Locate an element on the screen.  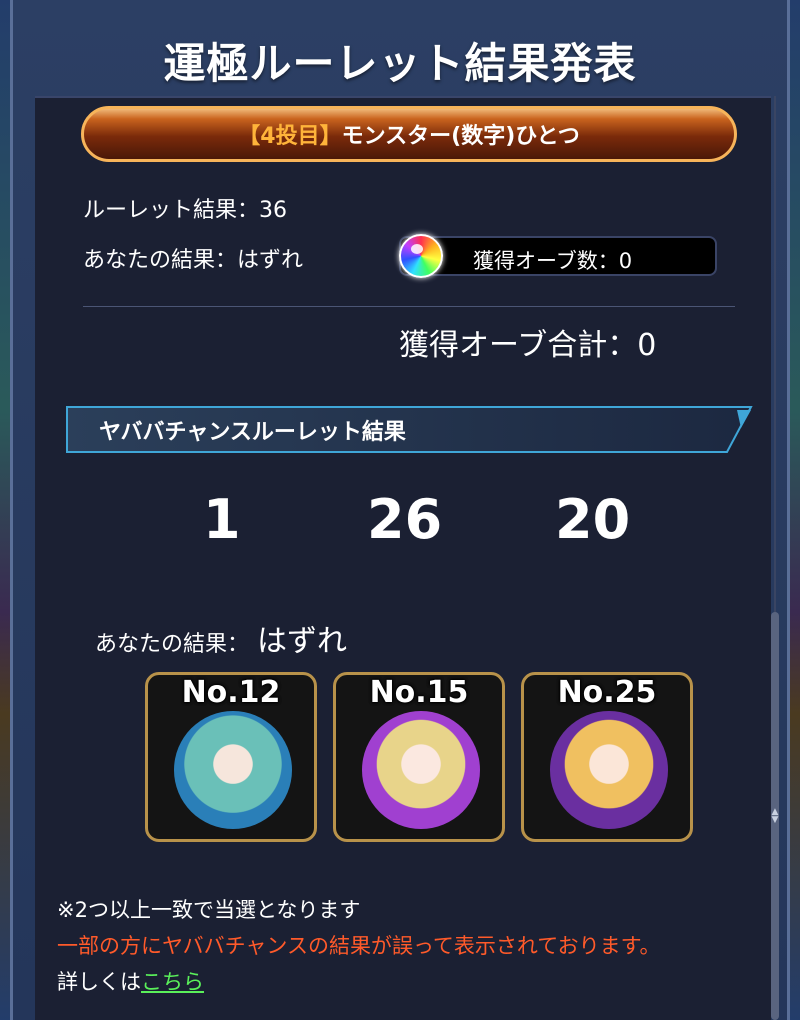
yababa-section-header: ヤババチャンスルーレット結果 is located at coordinates (410, 430).